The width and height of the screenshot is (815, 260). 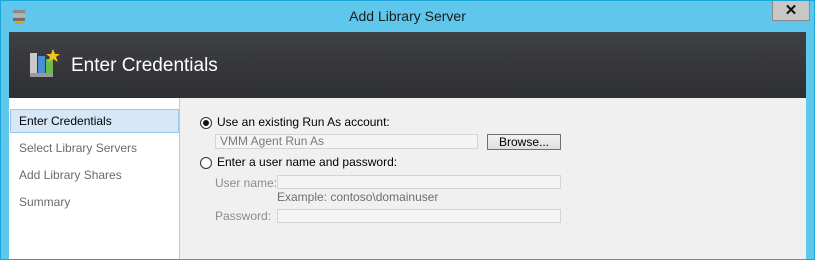 I want to click on username-label: User name:, so click(x=246, y=183).